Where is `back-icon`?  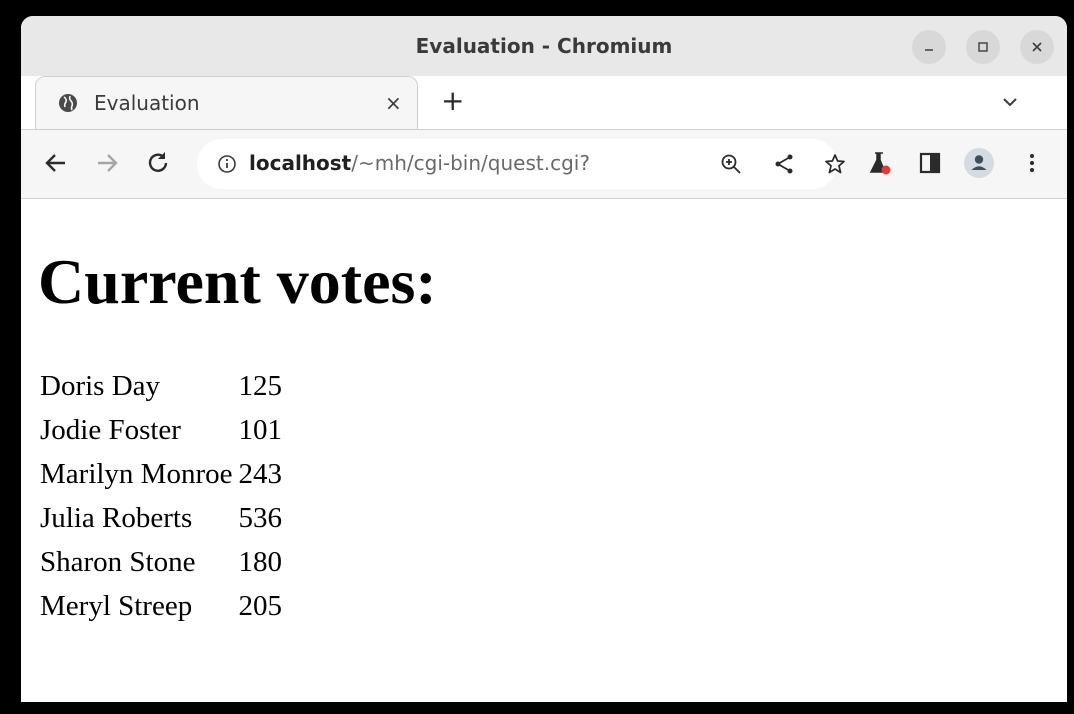 back-icon is located at coordinates (56, 163).